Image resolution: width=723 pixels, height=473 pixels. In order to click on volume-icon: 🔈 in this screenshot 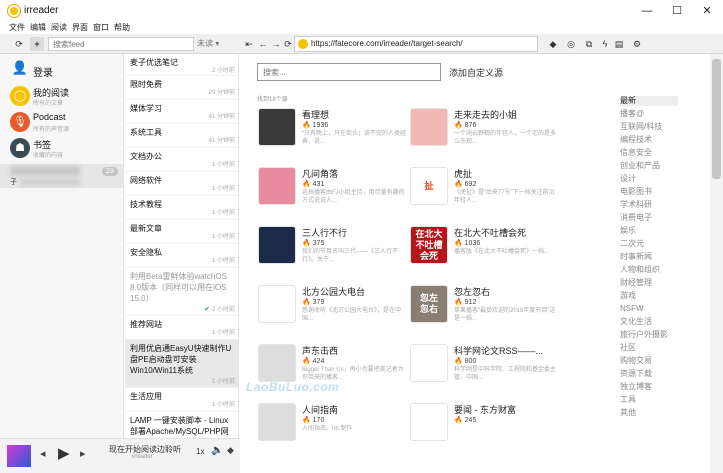, I will do `click(217, 450)`.